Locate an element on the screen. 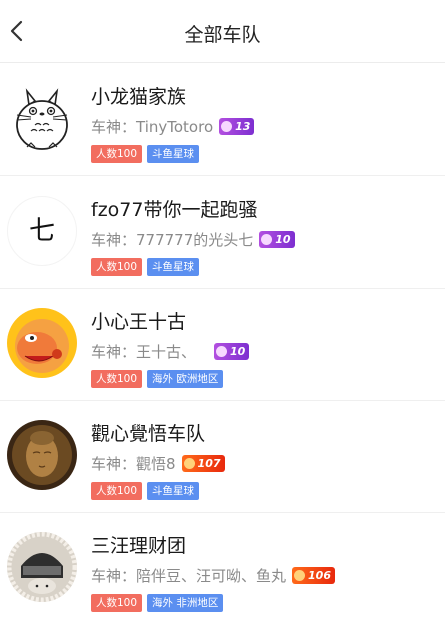  team-leader: 车神：王十古、 10 is located at coordinates (170, 351).